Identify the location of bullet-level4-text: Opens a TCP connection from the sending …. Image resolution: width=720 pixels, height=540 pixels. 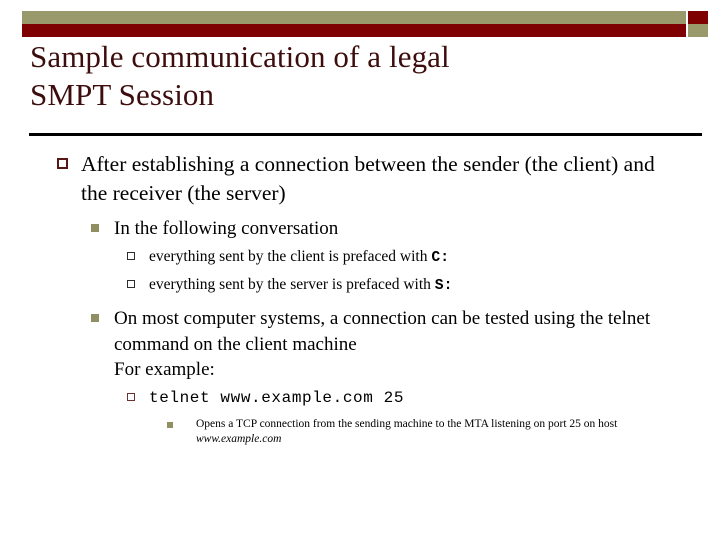
(446, 432).